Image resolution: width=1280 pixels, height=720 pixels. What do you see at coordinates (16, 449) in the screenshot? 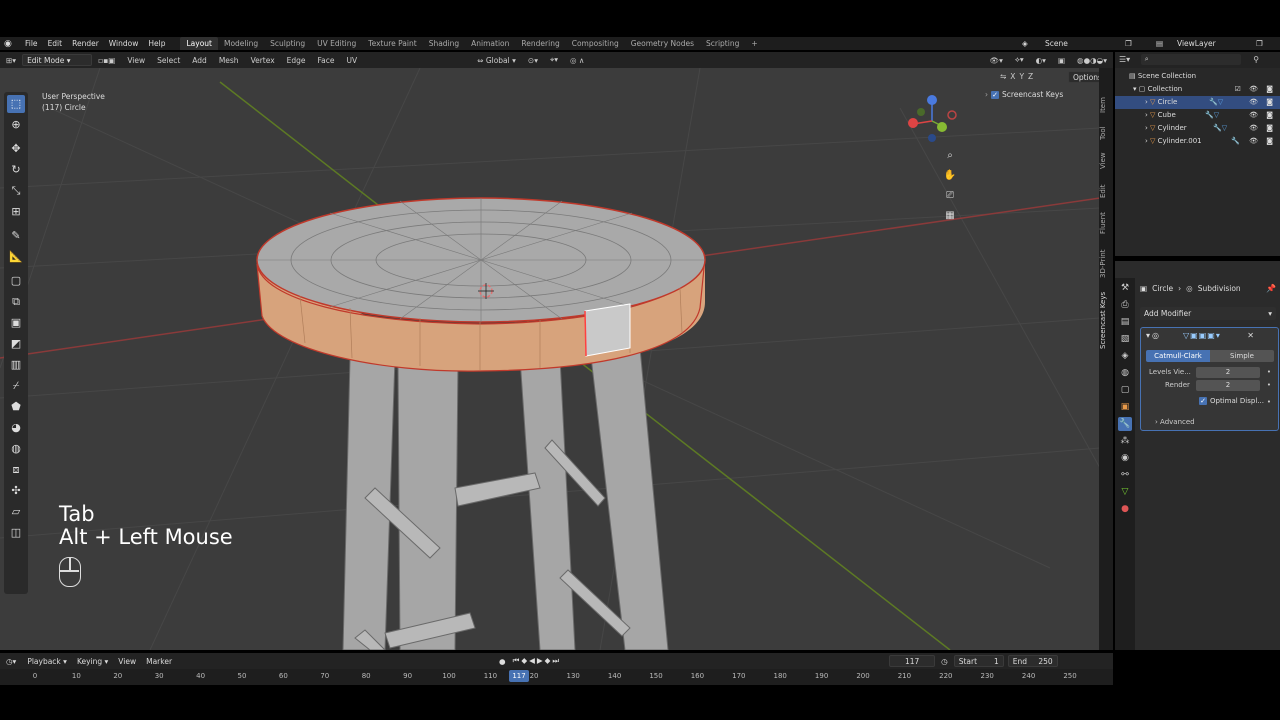
I see `smooth-icon: ◍` at bounding box center [16, 449].